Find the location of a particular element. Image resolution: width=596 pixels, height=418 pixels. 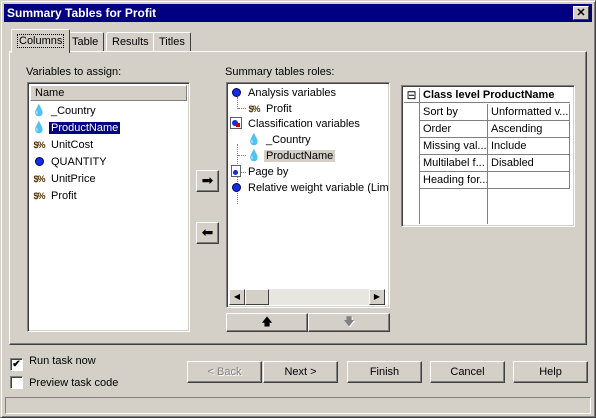

scroll-right-icon: ▶ is located at coordinates (377, 297).